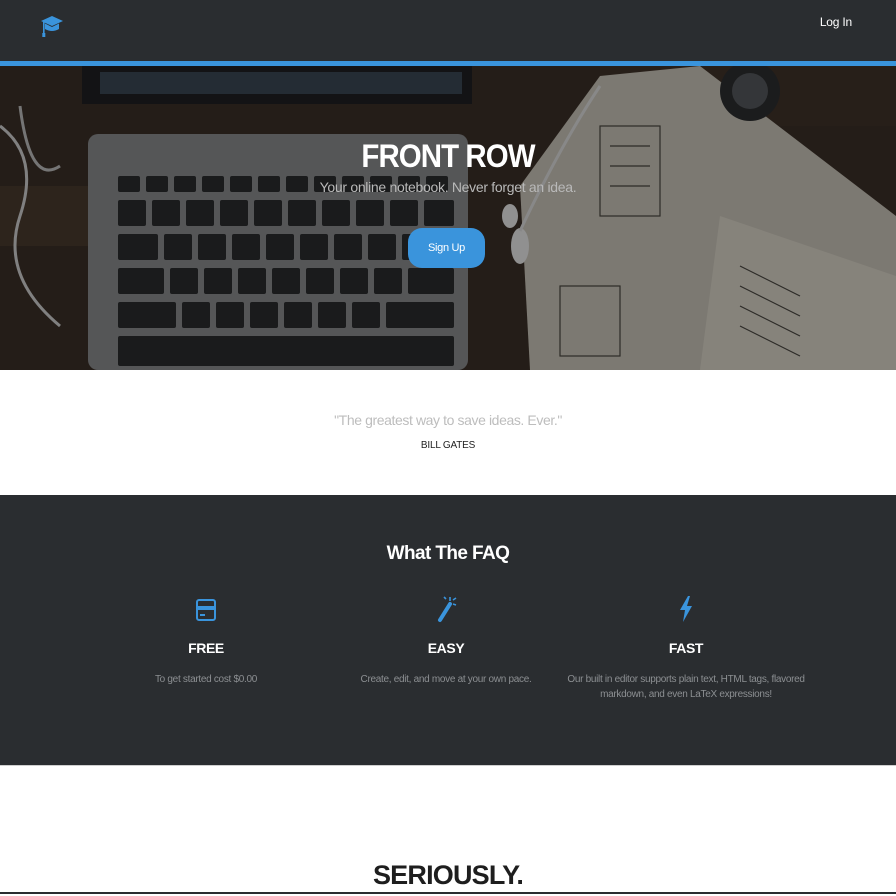 Image resolution: width=896 pixels, height=896 pixels. Describe the element at coordinates (448, 156) in the screenshot. I see `hero-title: FRONT ROW` at that location.